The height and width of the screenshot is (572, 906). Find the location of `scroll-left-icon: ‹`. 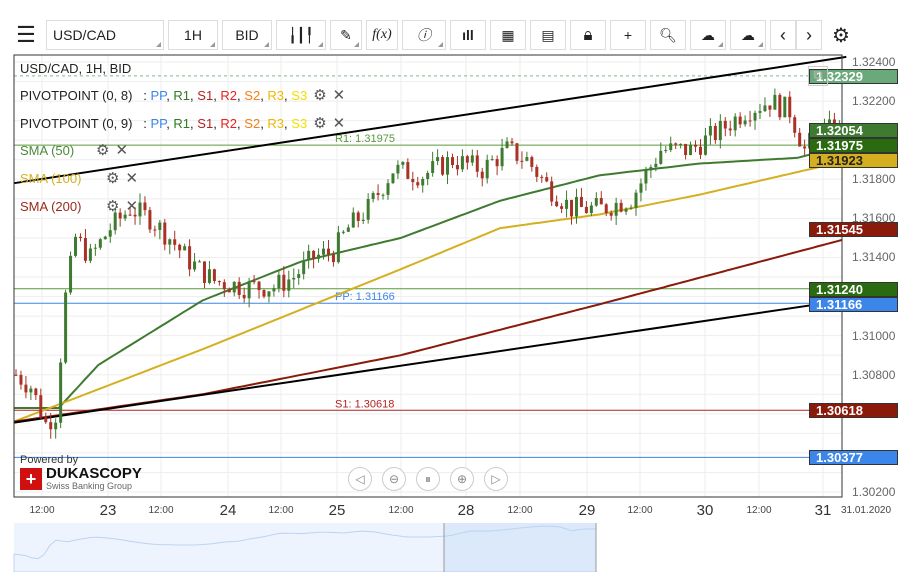

scroll-left-icon: ‹ is located at coordinates (783, 35).